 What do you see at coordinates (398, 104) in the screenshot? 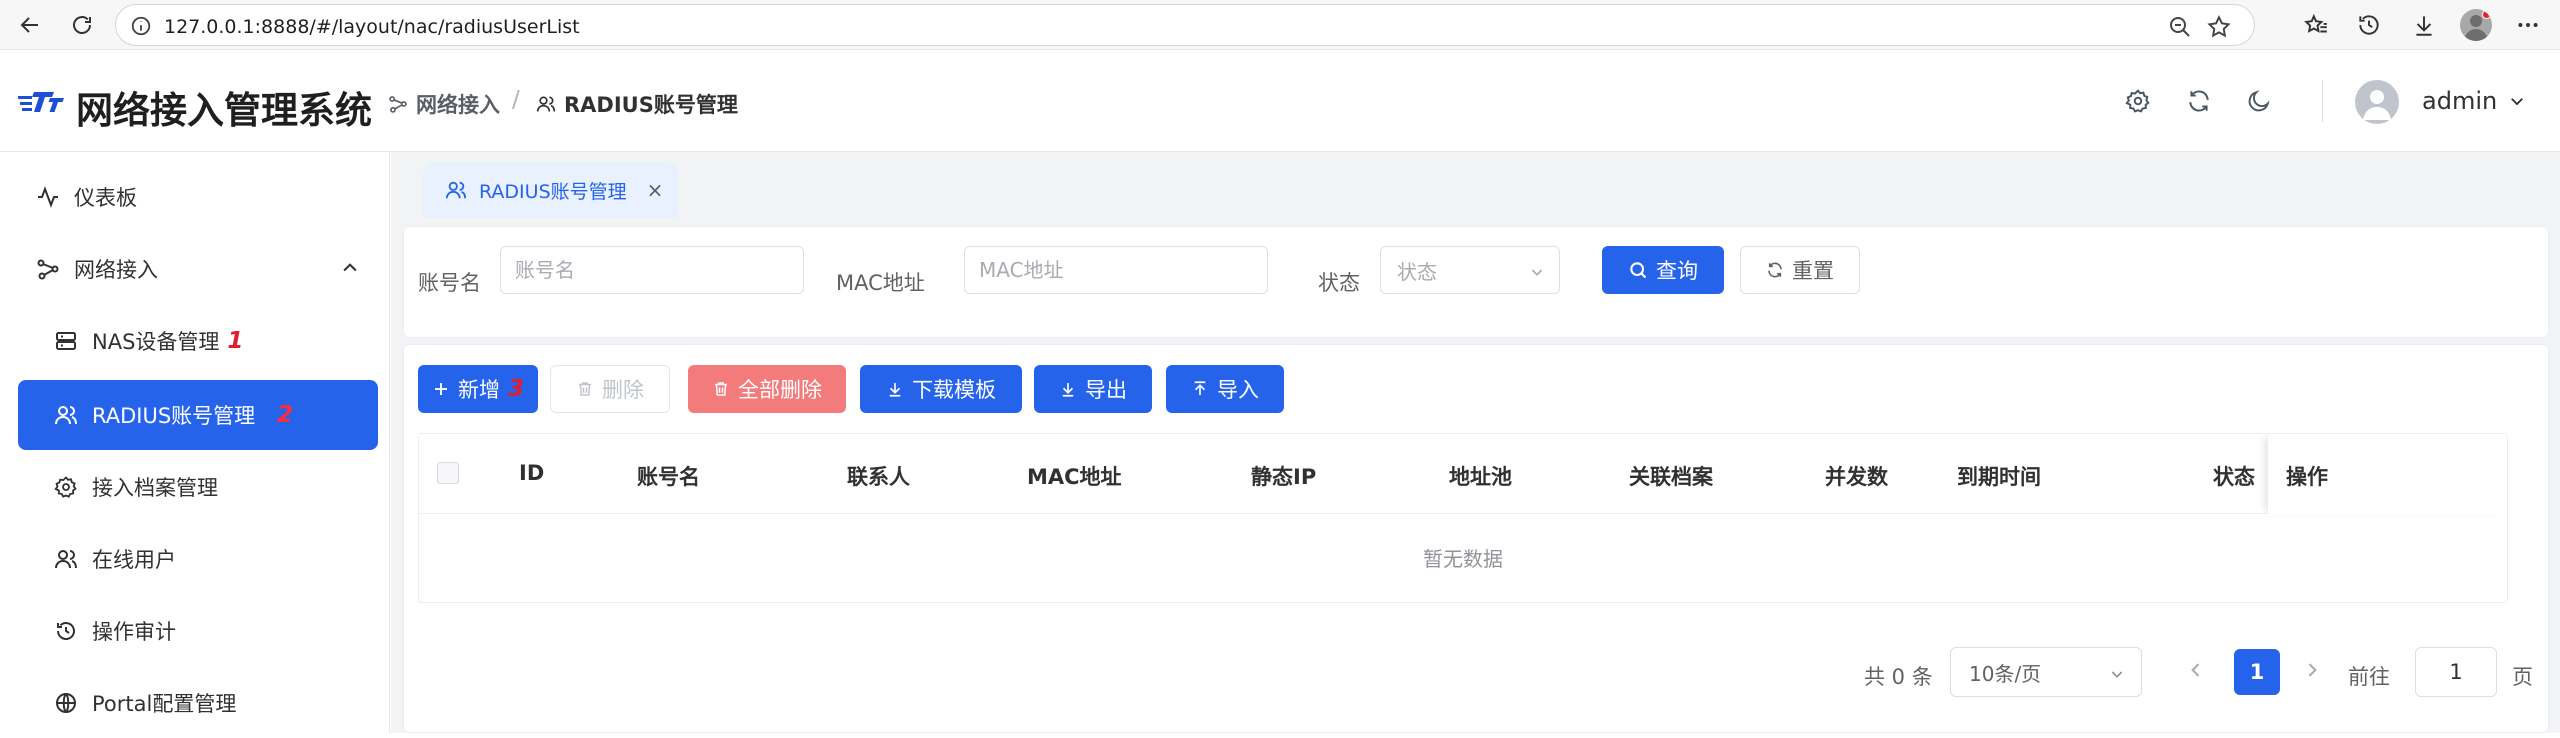
I see `network-icon` at bounding box center [398, 104].